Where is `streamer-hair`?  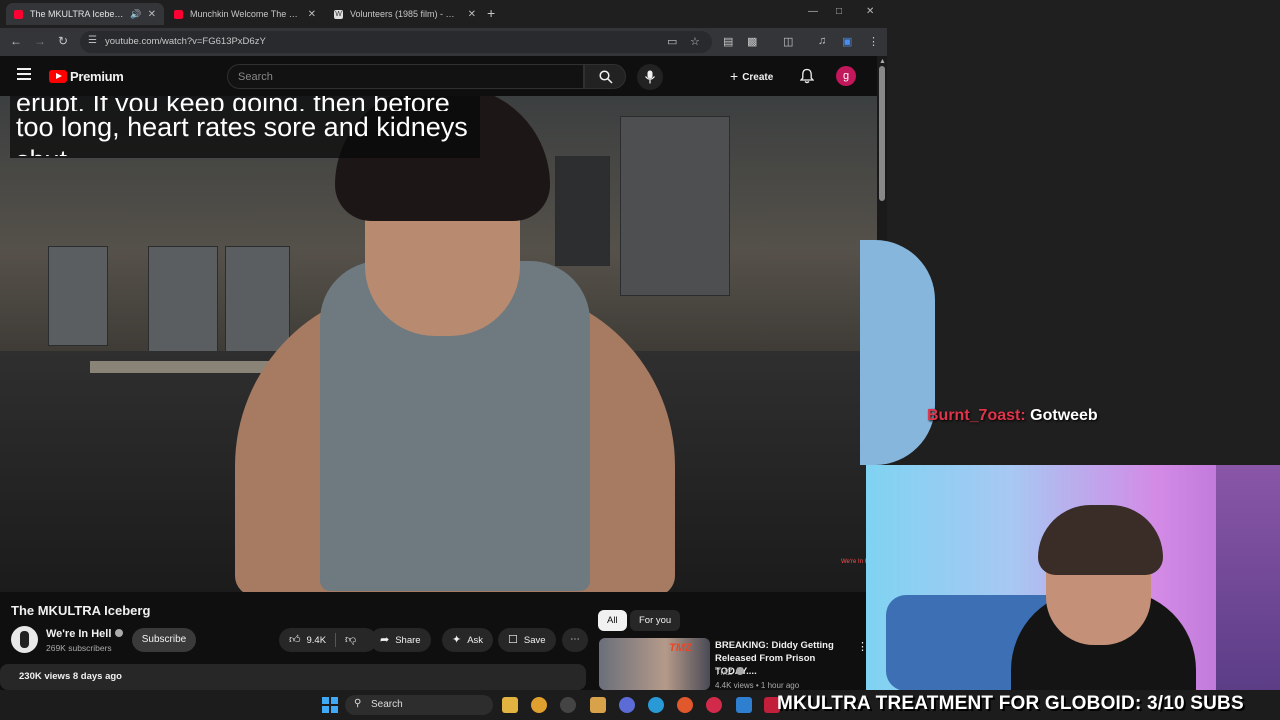 streamer-hair is located at coordinates (1100, 540).